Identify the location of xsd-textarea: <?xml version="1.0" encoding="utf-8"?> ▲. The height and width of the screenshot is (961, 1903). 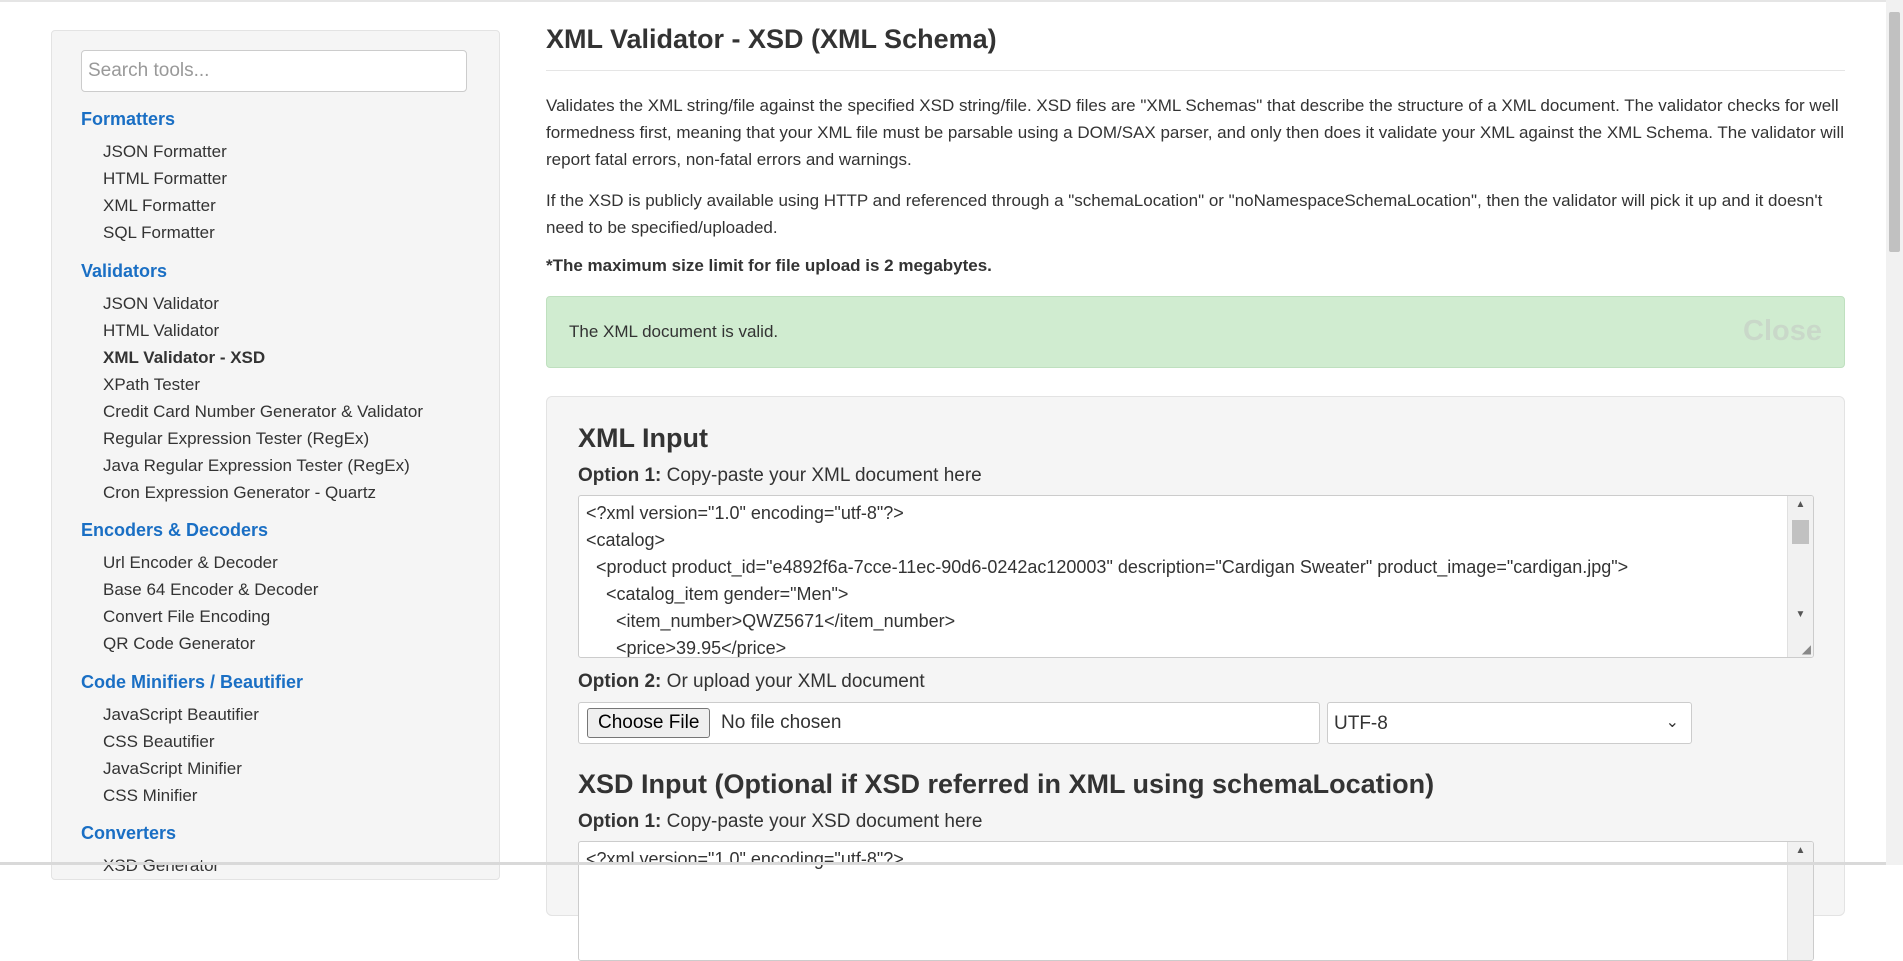
(1196, 901).